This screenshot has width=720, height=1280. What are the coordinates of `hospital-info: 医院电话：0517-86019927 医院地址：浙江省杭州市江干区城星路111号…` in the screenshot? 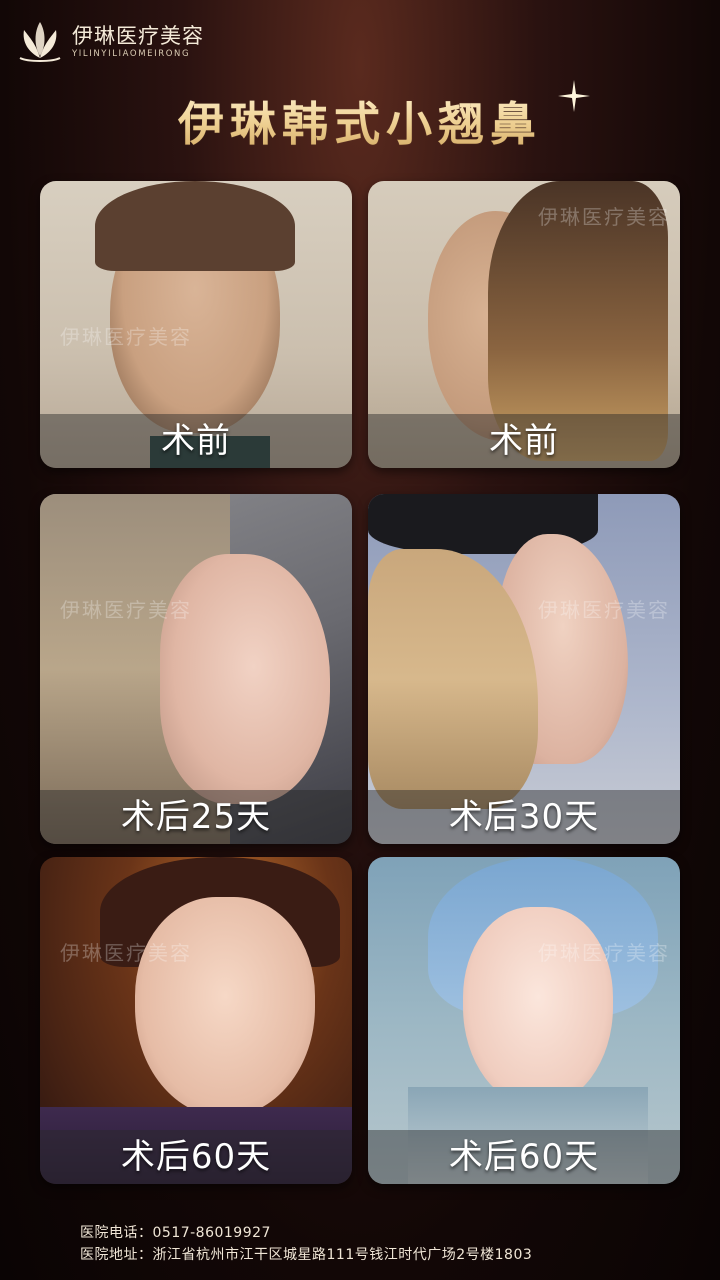 It's located at (380, 1244).